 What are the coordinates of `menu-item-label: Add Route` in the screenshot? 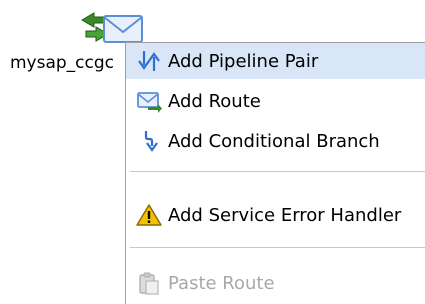 It's located at (214, 101).